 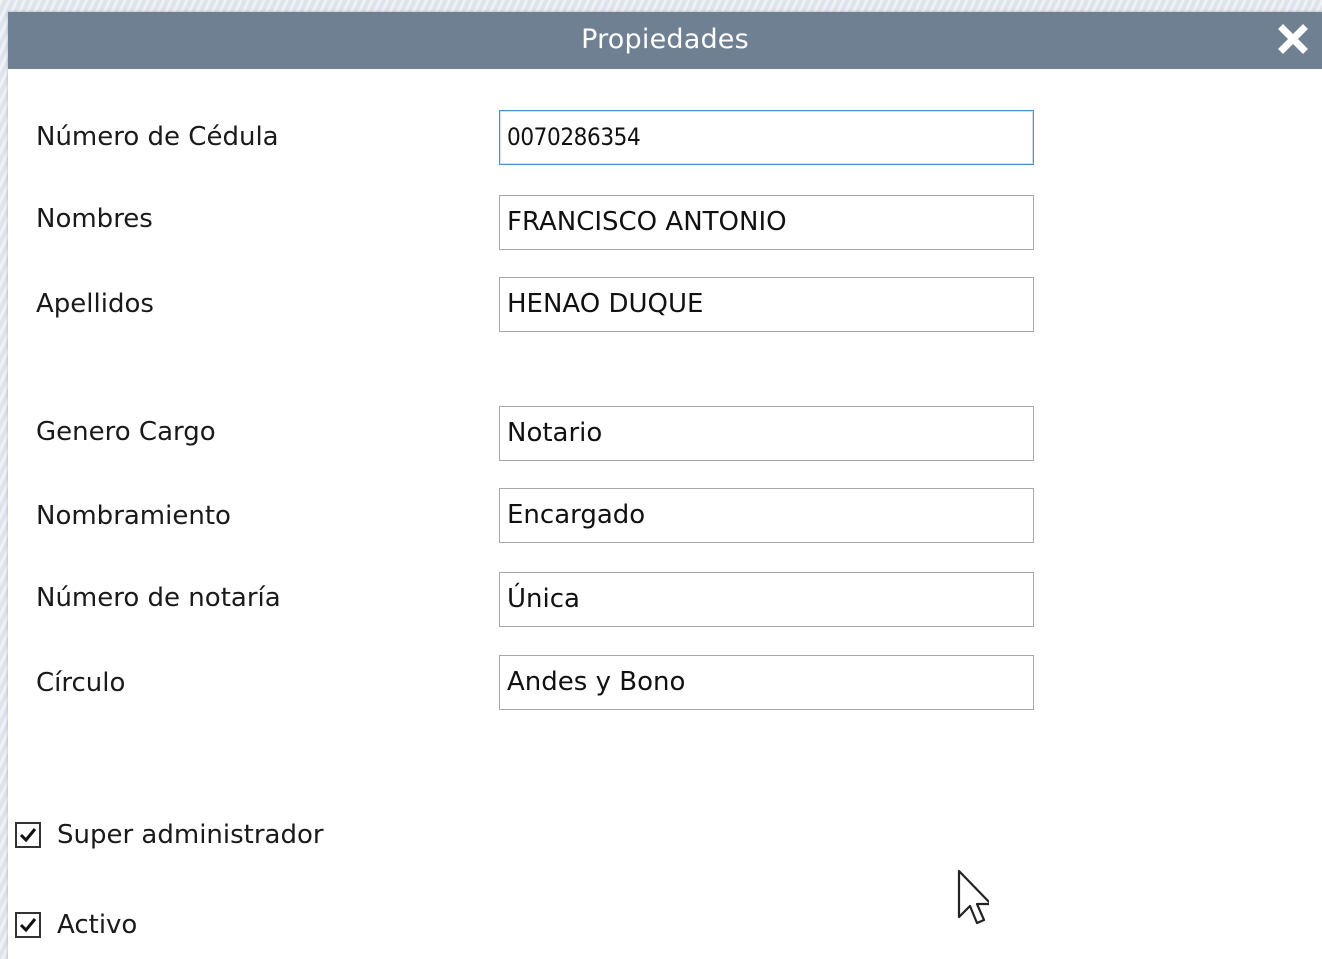 I want to click on cedula-label: Número de Cédula, so click(x=157, y=137).